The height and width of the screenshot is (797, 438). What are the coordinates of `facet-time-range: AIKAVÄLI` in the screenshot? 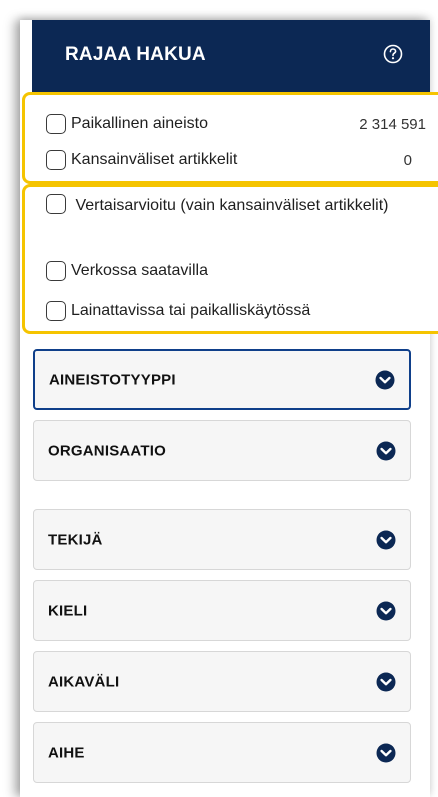 It's located at (222, 681).